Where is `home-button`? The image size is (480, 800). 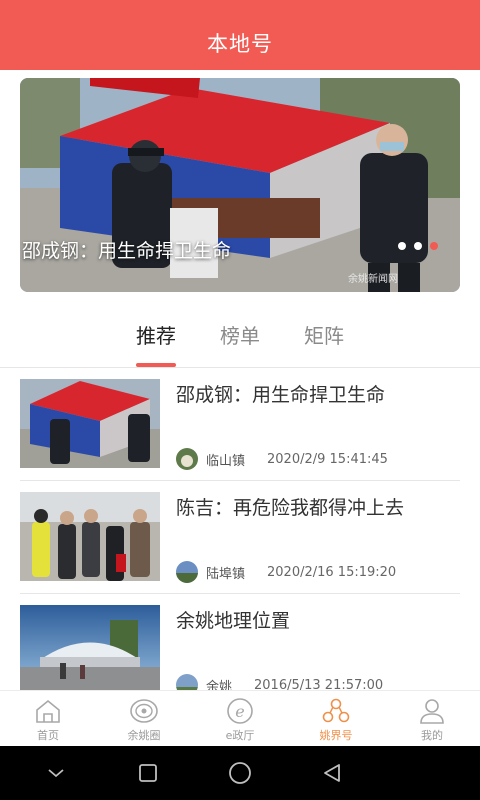 home-button is located at coordinates (240, 773).